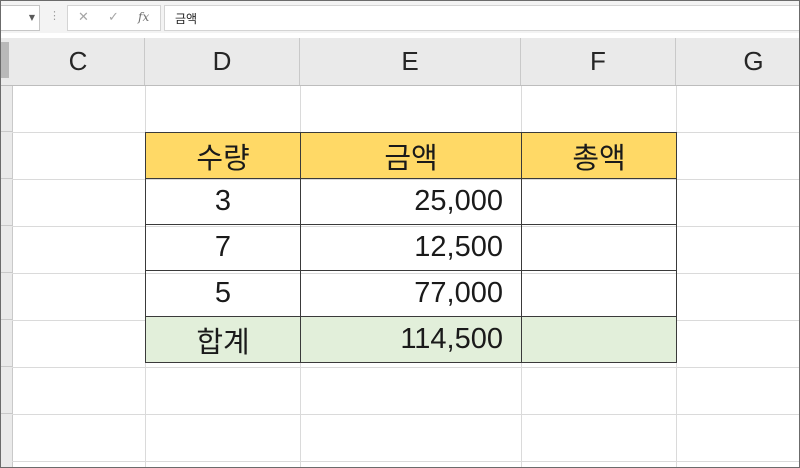 The image size is (800, 468). What do you see at coordinates (223, 339) in the screenshot?
I see `summary-label-cell: 합계` at bounding box center [223, 339].